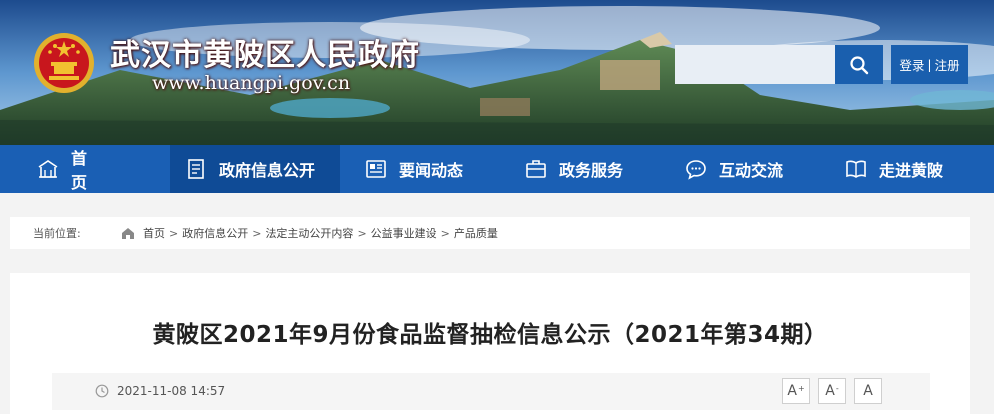  I want to click on search-icon, so click(859, 64).